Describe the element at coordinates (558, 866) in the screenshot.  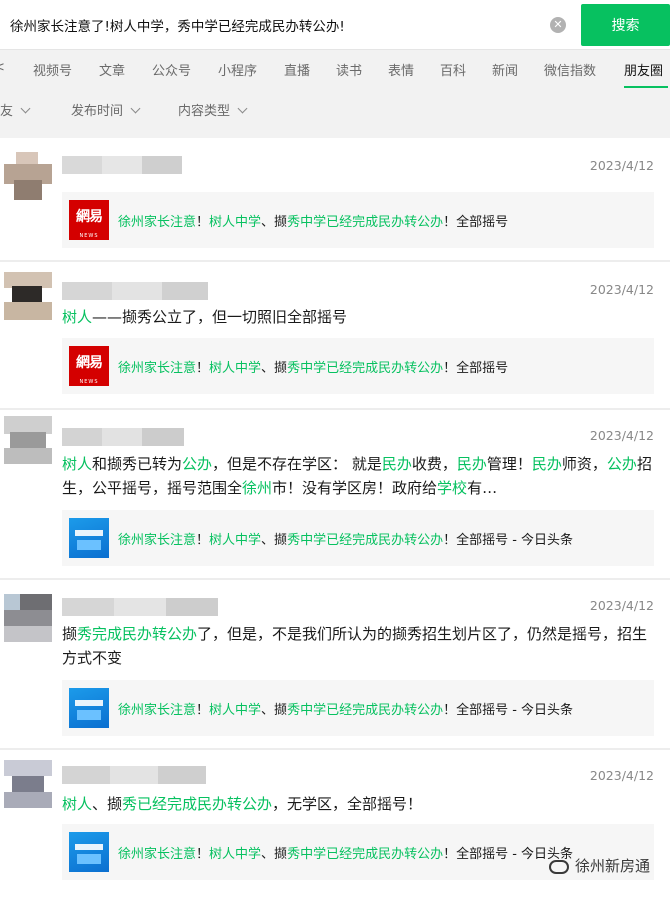
I see `wechat-official-account-icon` at that location.